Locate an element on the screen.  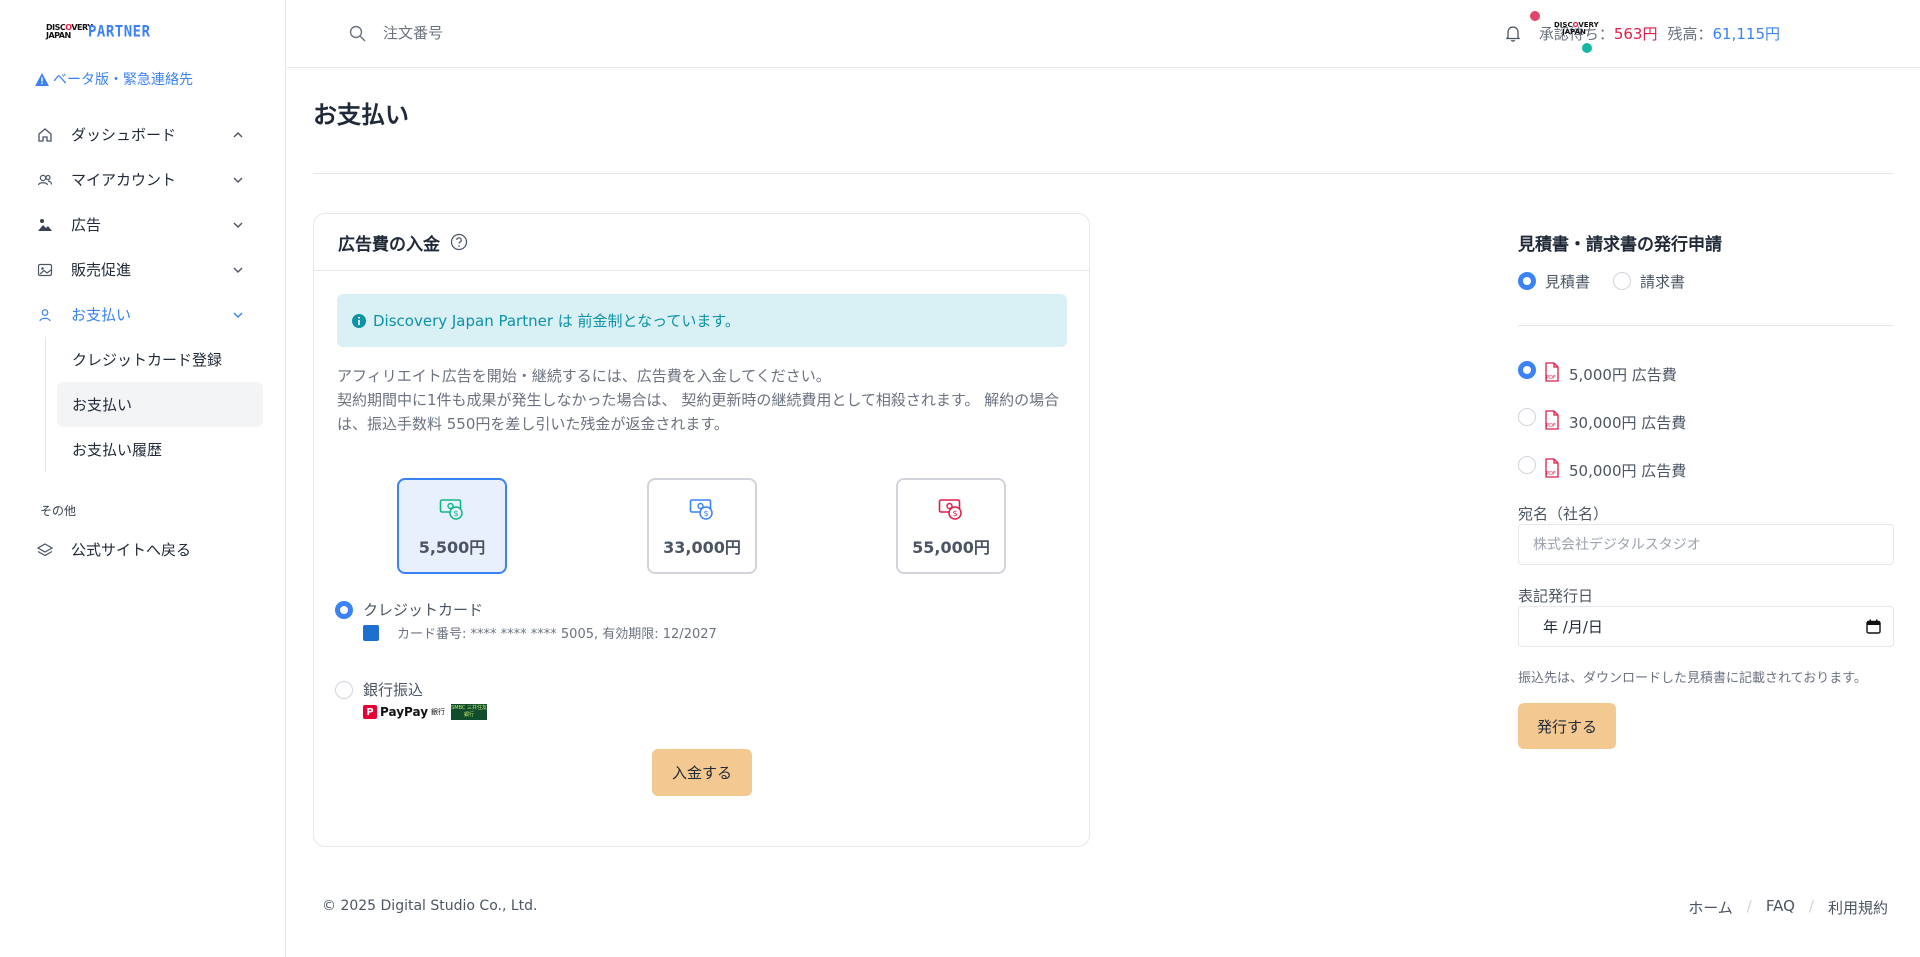
amount-label: 33,000円 is located at coordinates (702, 547).